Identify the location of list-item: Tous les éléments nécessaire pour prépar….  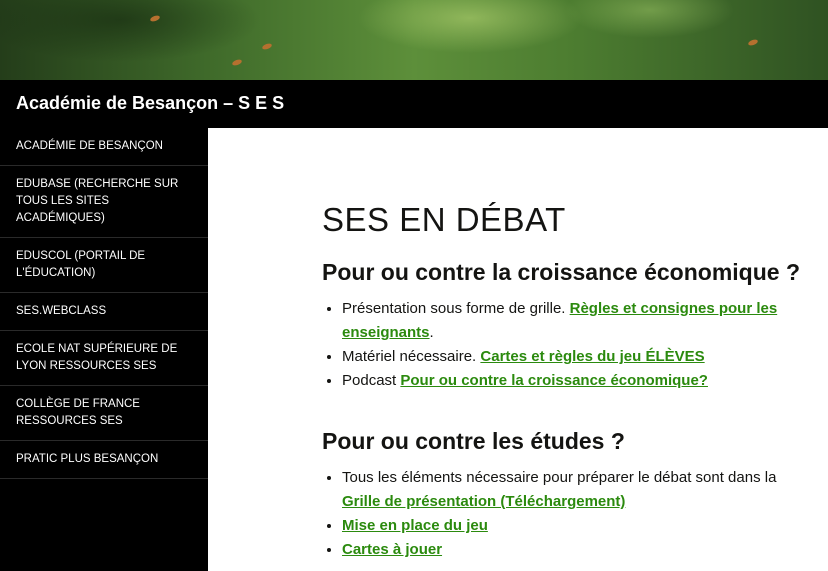
(577, 490).